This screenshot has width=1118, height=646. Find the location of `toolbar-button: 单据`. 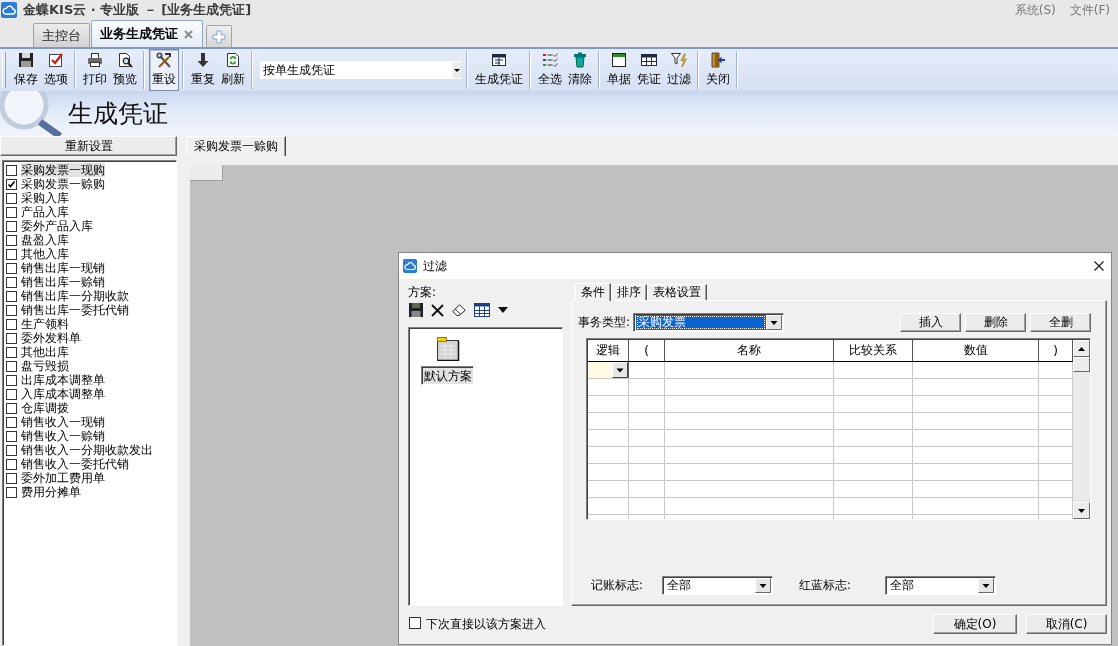

toolbar-button: 单据 is located at coordinates (619, 70).